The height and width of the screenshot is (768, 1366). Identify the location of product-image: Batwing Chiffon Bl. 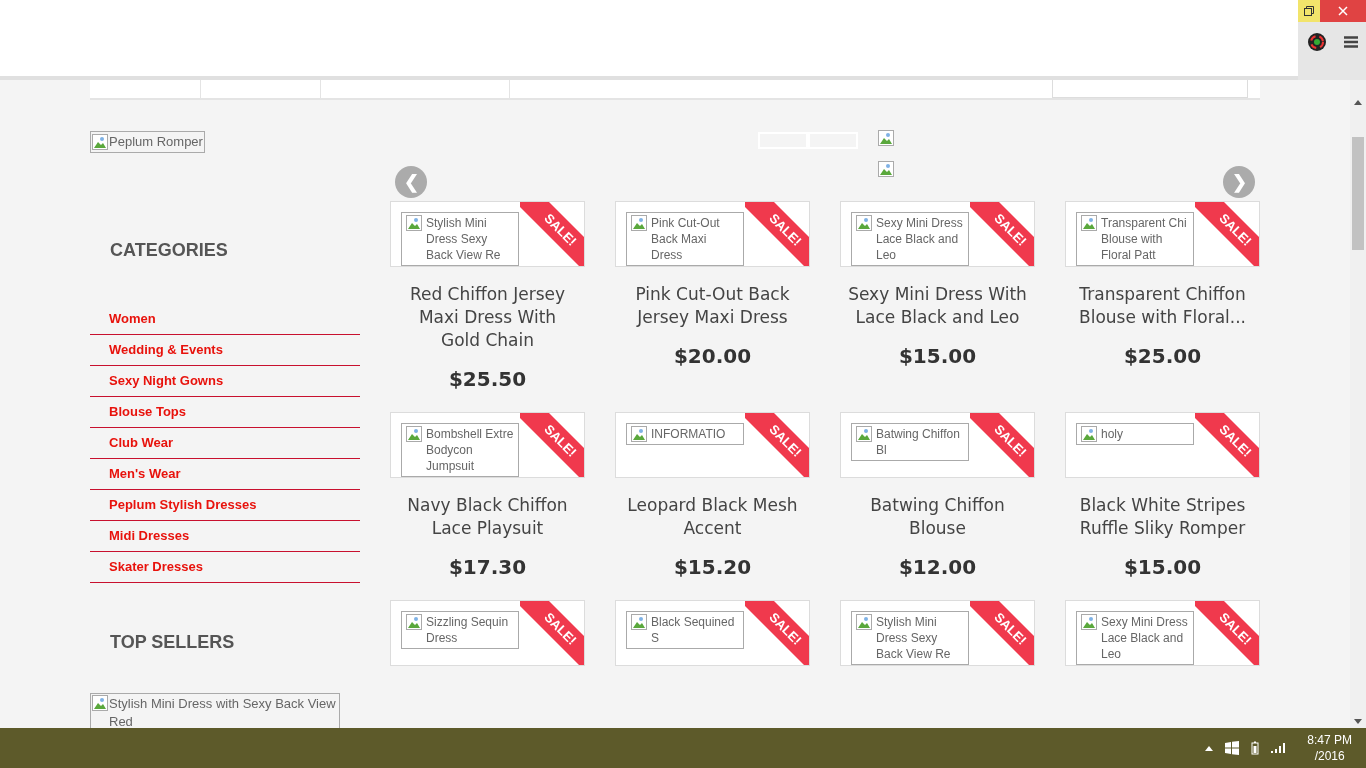
(910, 442).